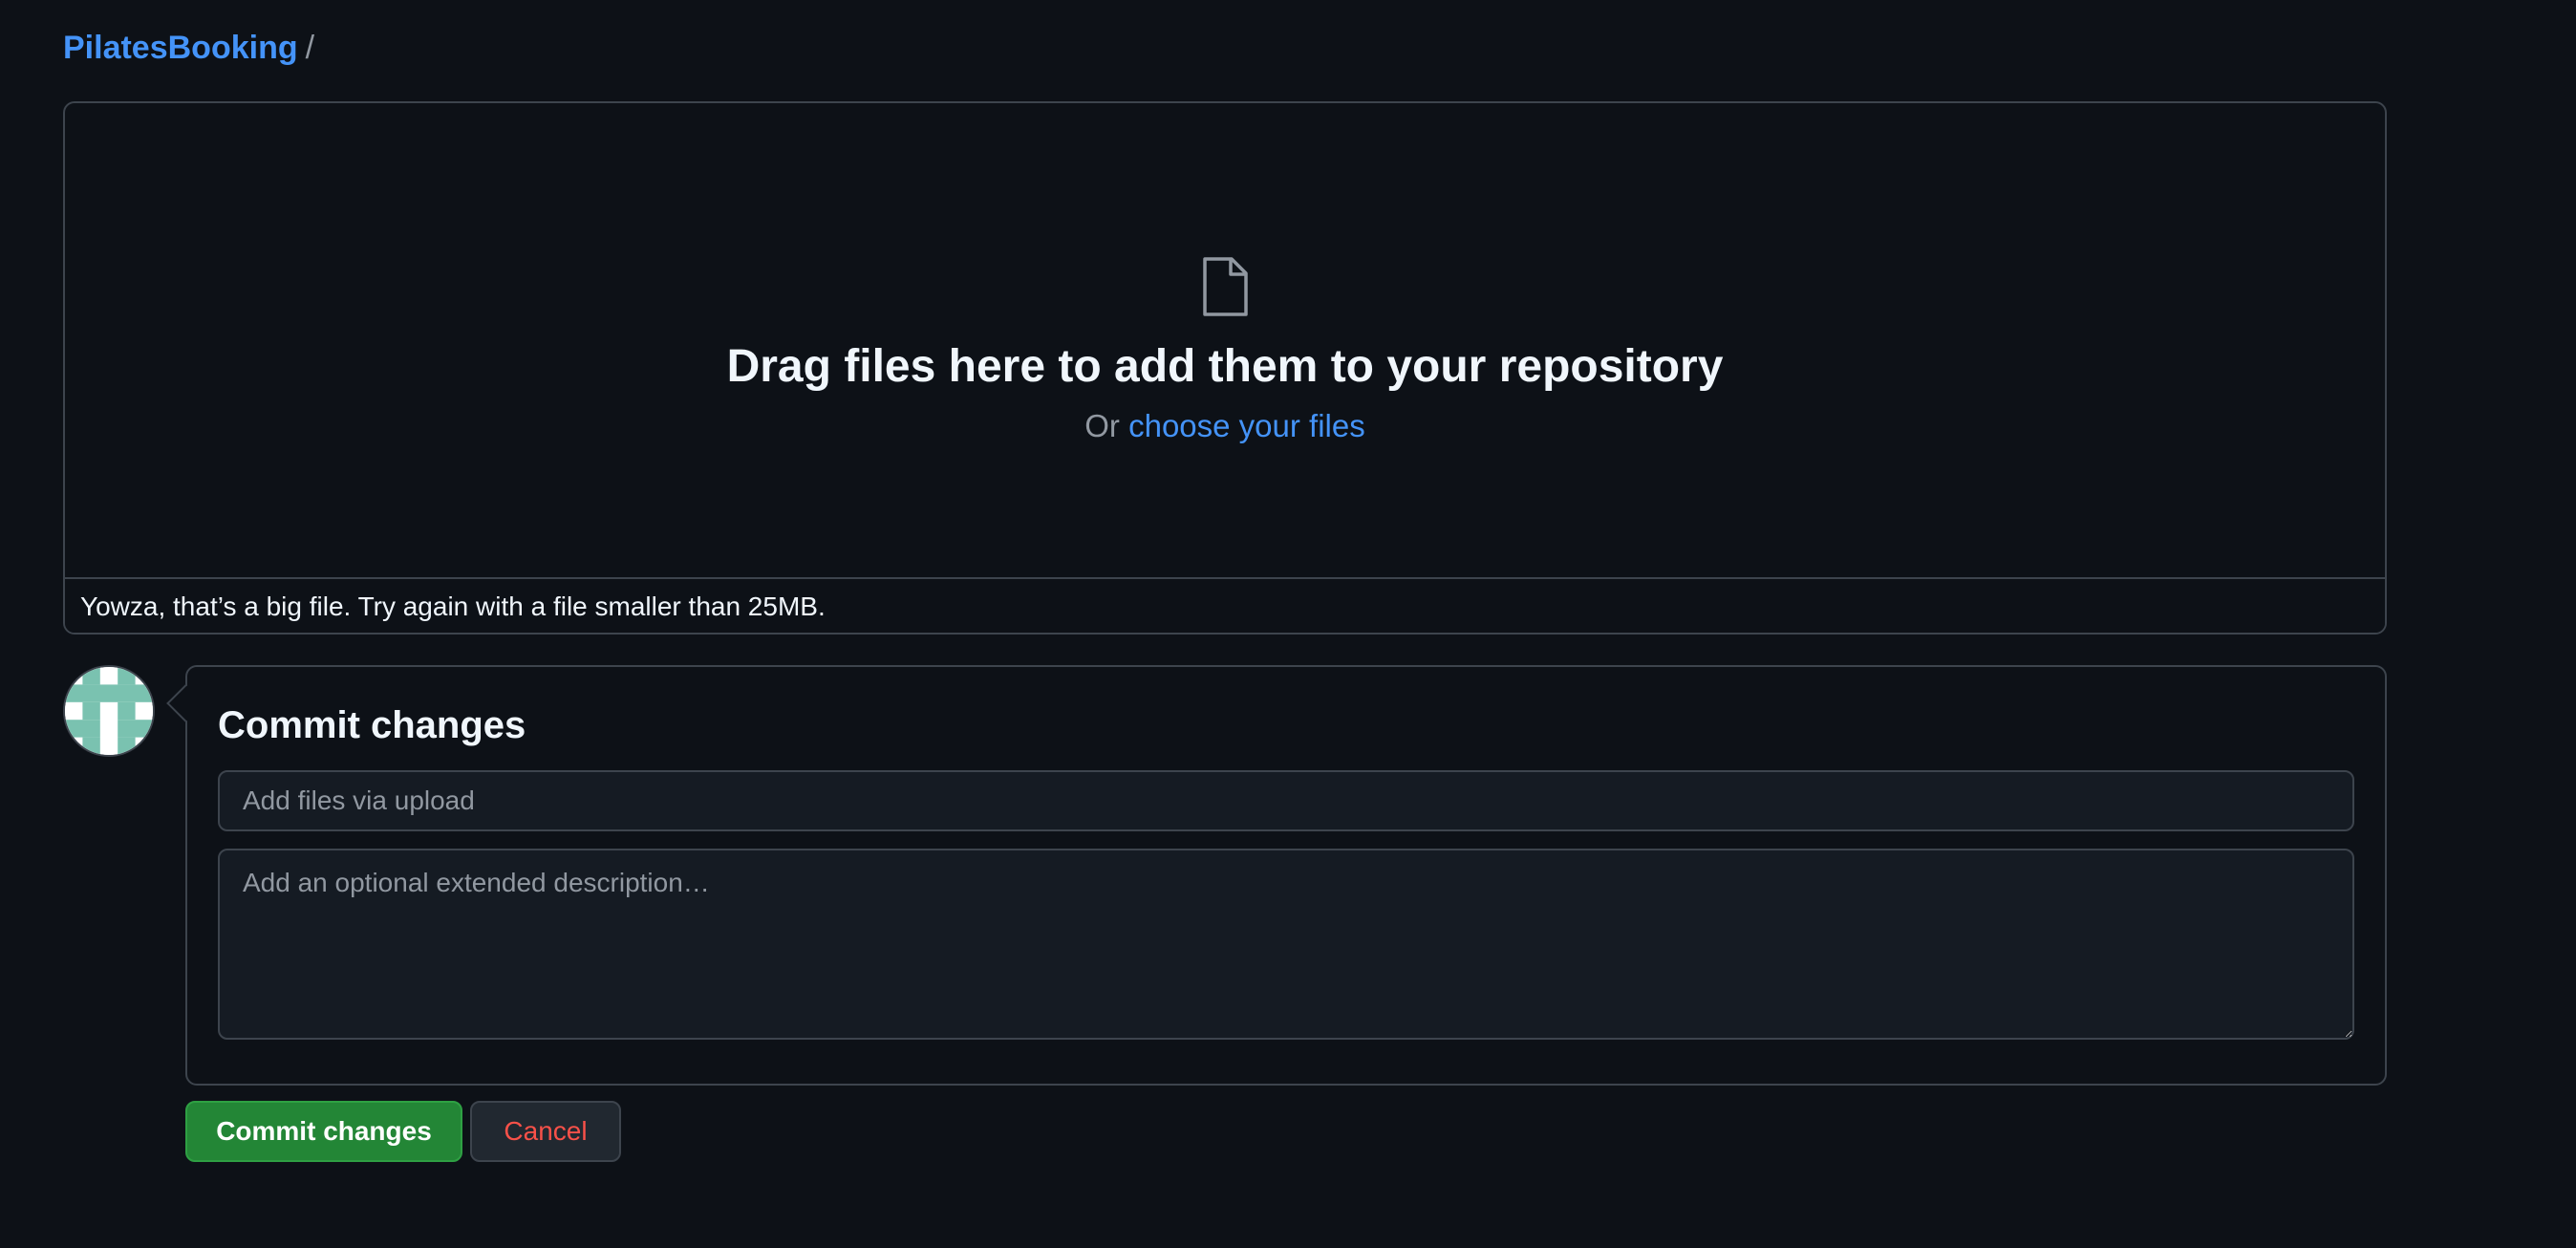 Image resolution: width=2576 pixels, height=1248 pixels. I want to click on commit-title: Commit changes, so click(372, 725).